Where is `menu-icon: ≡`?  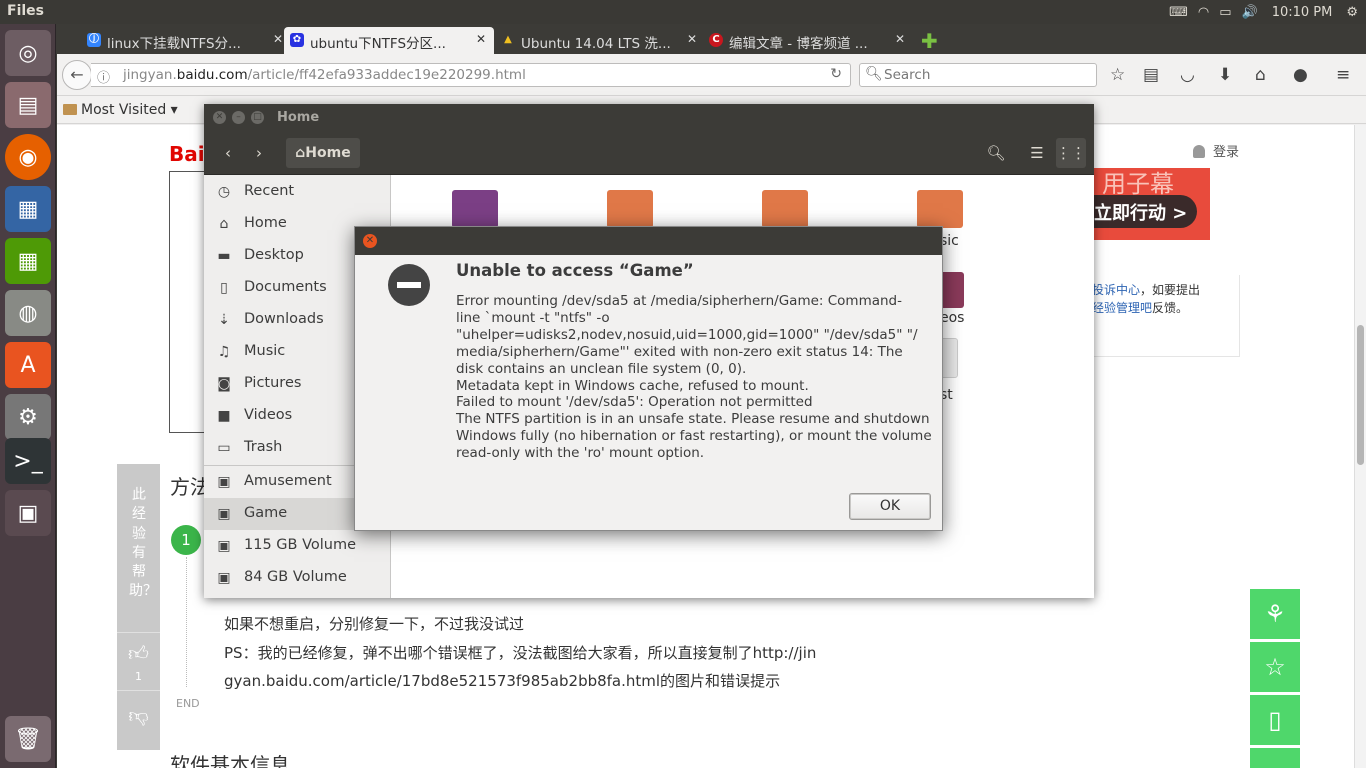
menu-icon: ≡ is located at coordinates (1343, 75).